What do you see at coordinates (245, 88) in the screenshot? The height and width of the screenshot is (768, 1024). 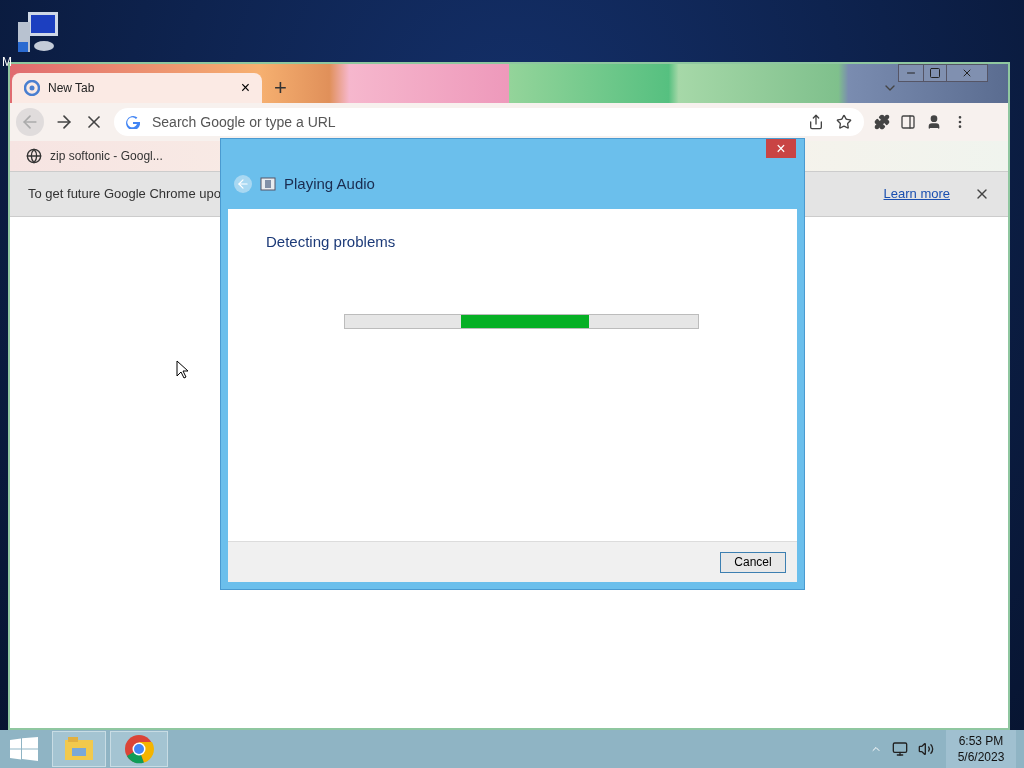 I see `tab-close-button: ×` at bounding box center [245, 88].